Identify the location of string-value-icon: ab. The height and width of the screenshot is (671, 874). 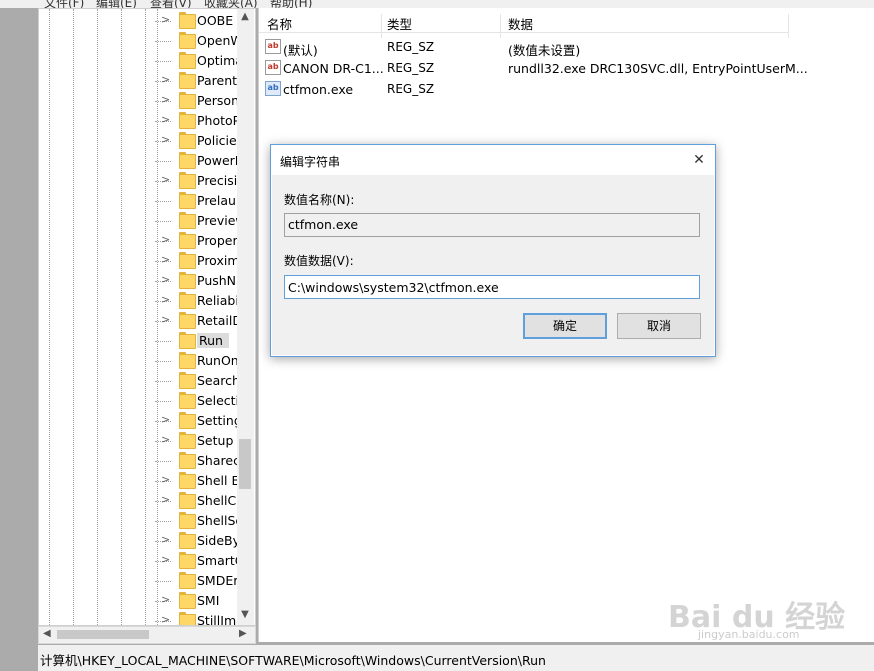
(273, 88).